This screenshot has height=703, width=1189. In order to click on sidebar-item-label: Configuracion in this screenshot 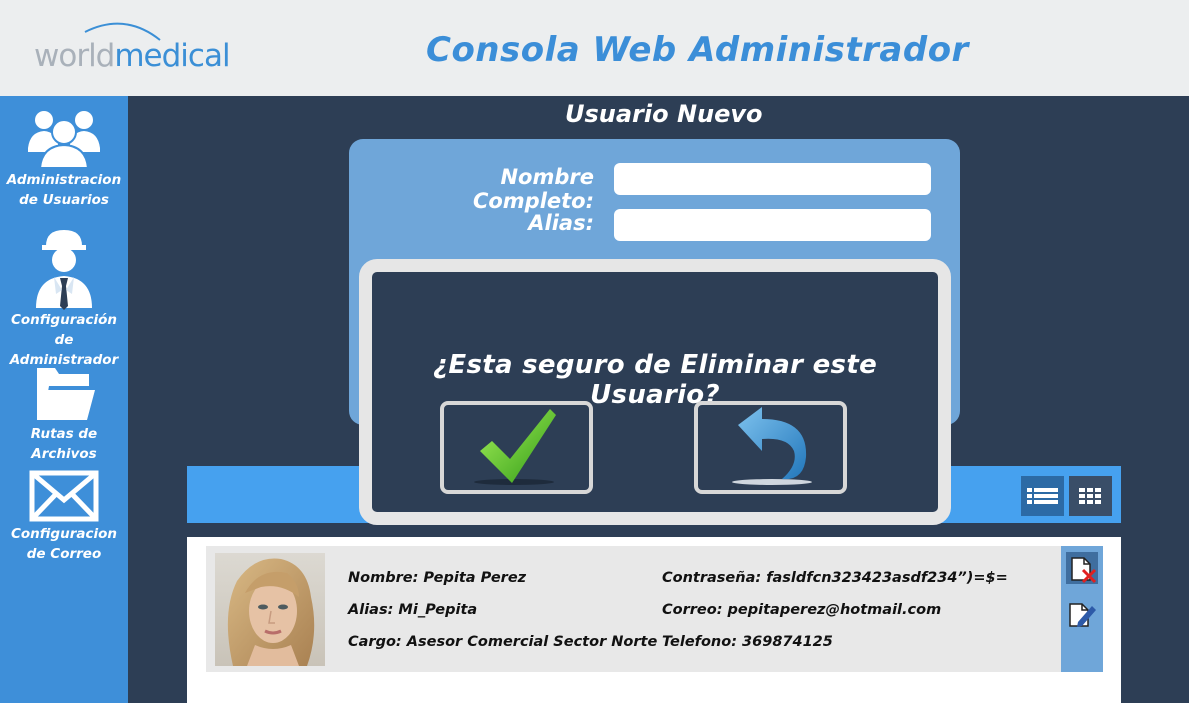, I will do `click(64, 534)`.